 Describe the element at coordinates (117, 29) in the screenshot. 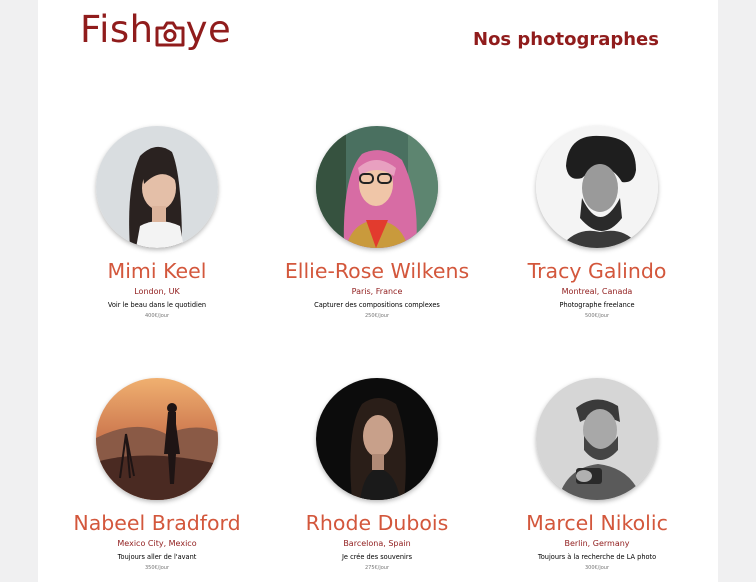

I see `logo-text-start: Fish` at that location.